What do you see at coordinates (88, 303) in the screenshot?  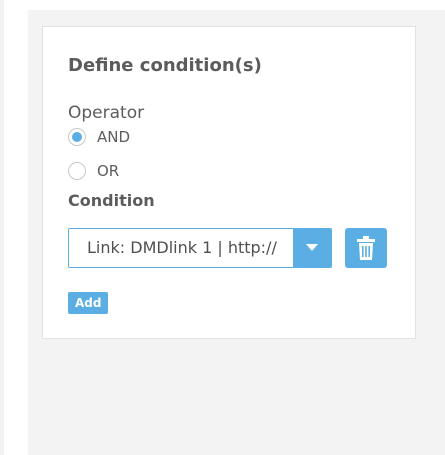 I see `add-condition-button: Add` at bounding box center [88, 303].